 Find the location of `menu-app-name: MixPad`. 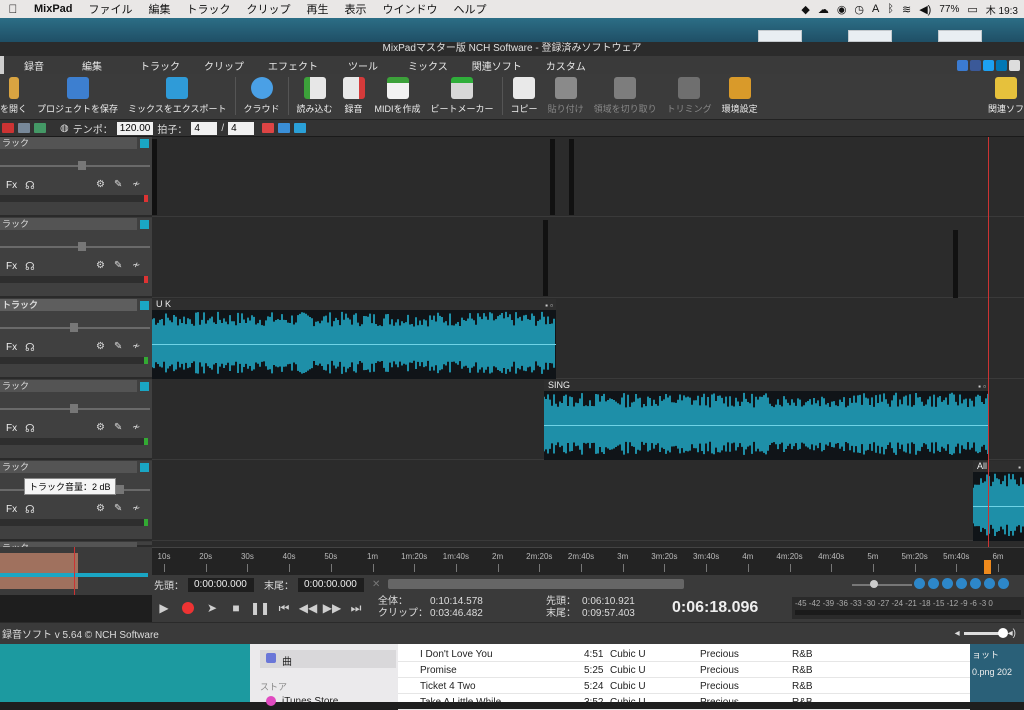

menu-app-name: MixPad is located at coordinates (53, 9).